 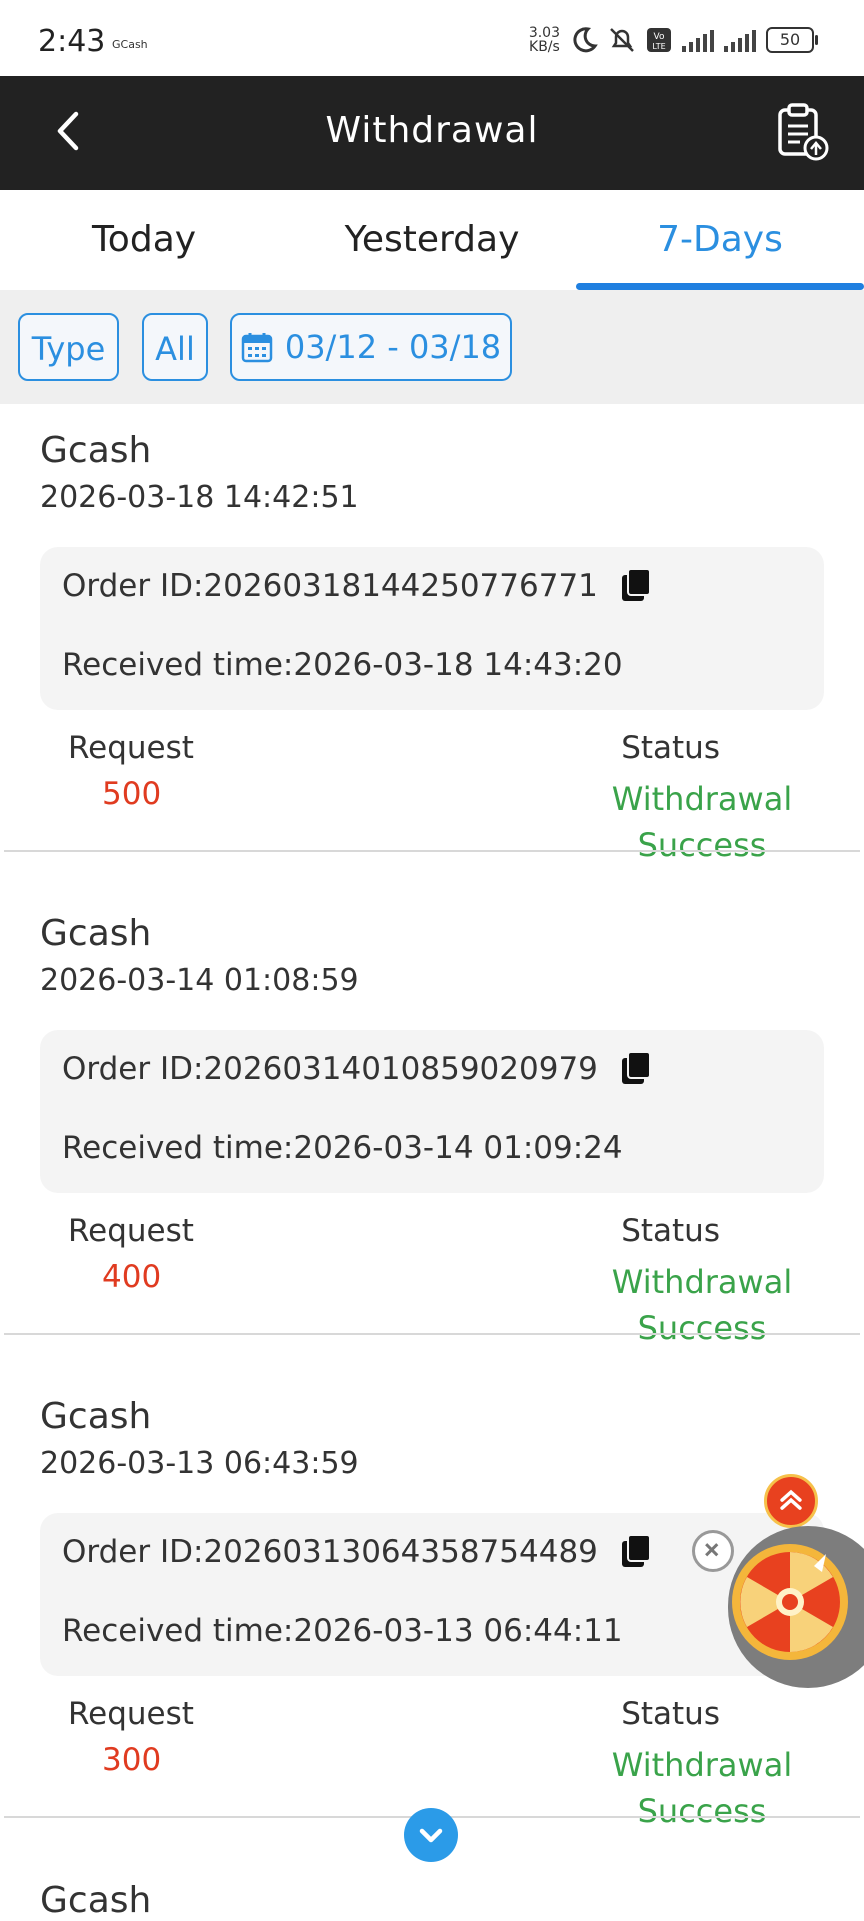 What do you see at coordinates (544, 33) in the screenshot?
I see `net-speed-value: 3.03` at bounding box center [544, 33].